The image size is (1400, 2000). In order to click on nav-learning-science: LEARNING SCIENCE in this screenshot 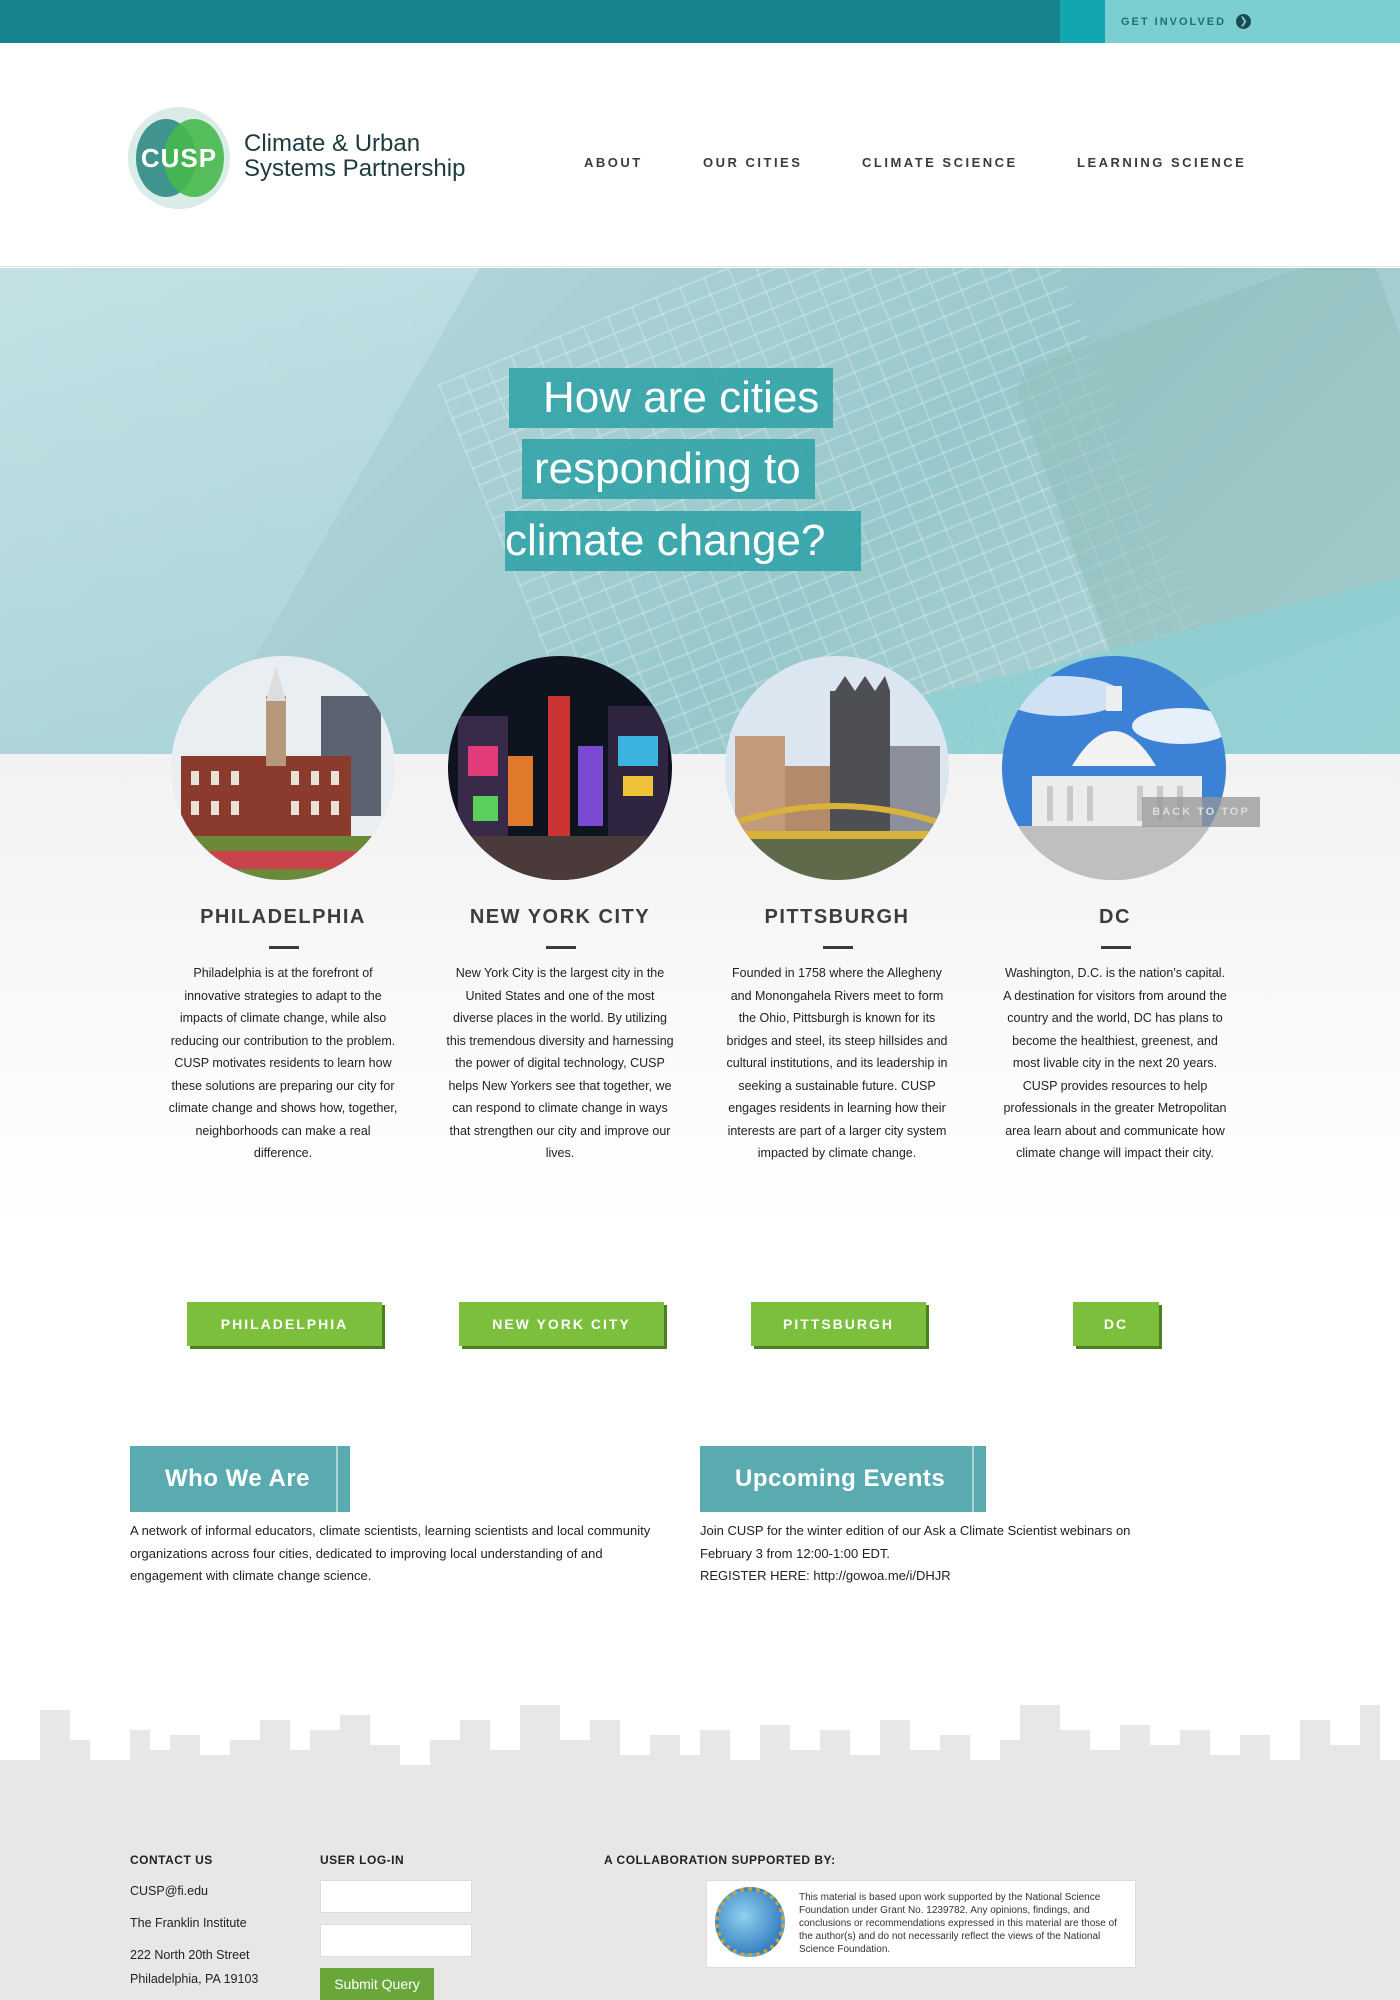, I will do `click(1161, 162)`.